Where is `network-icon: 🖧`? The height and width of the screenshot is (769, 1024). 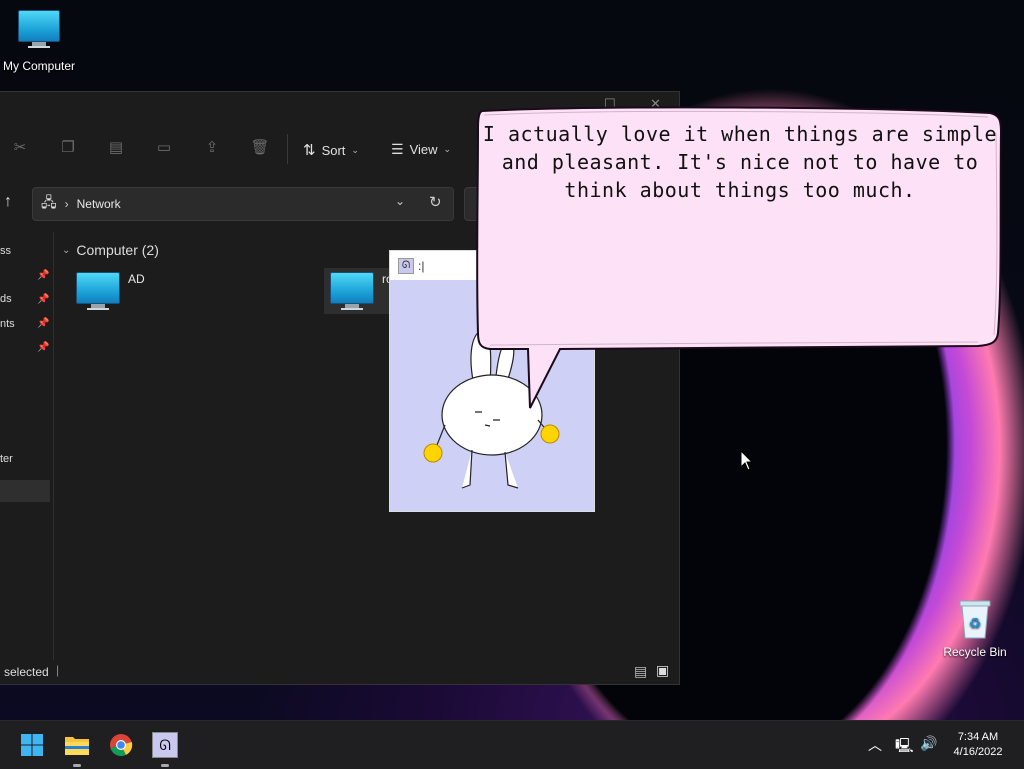
network-icon: 🖧 is located at coordinates (49, 202).